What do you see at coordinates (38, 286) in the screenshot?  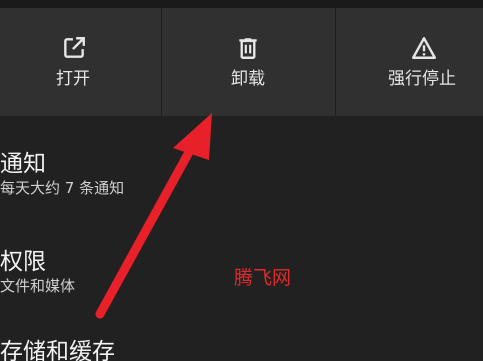 I see `permissions-summary: 文件和媒体` at bounding box center [38, 286].